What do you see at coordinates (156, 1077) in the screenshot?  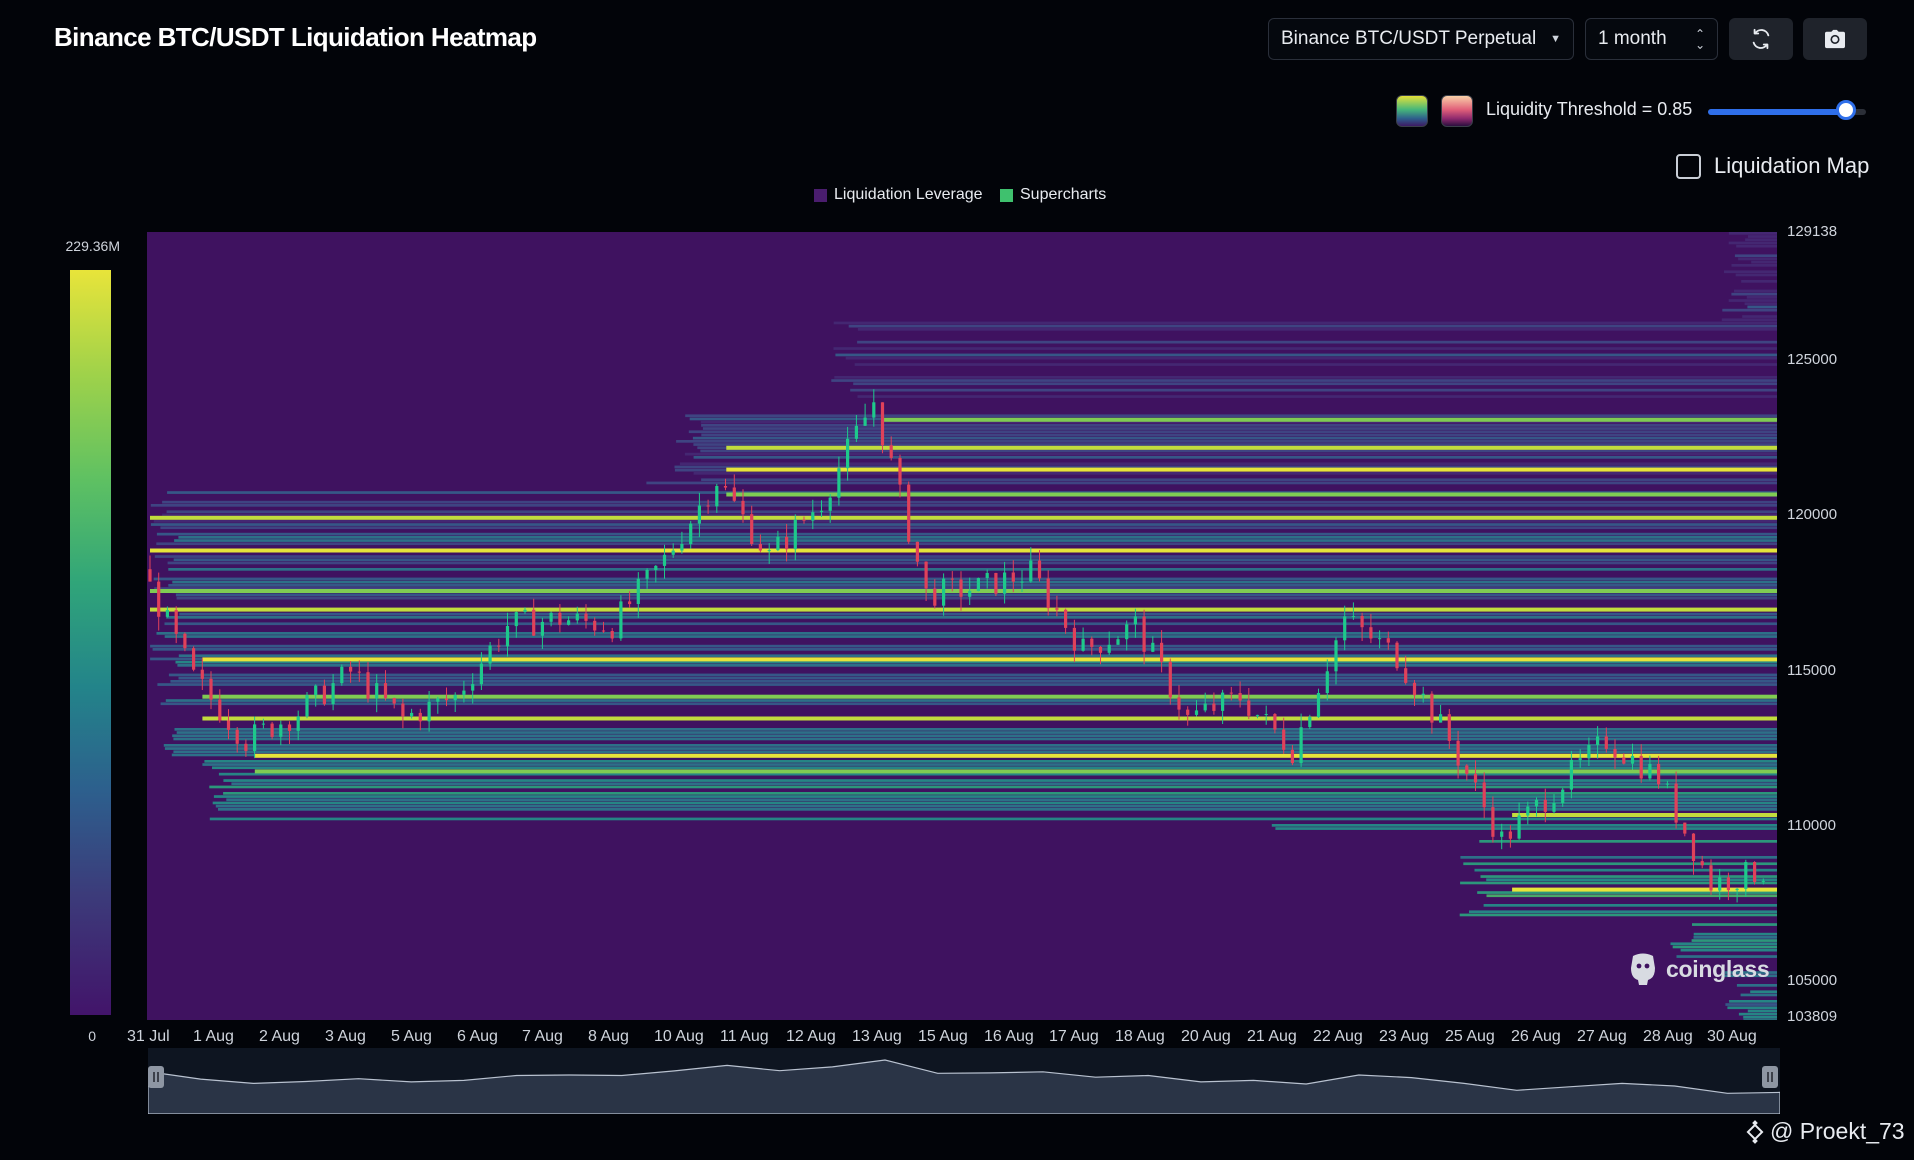 I see `navigator-left-handle` at bounding box center [156, 1077].